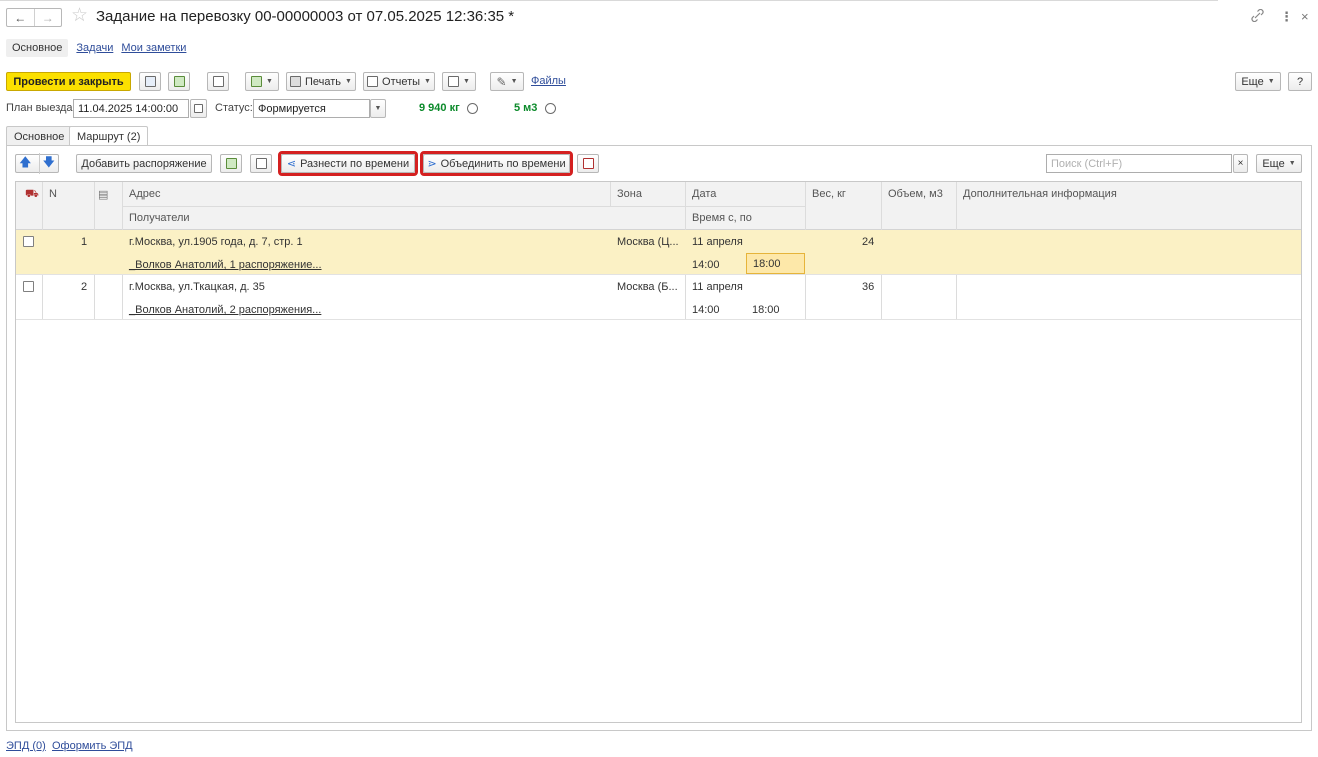 The image size is (1318, 757). I want to click on create-based-on-button: ▼, so click(262, 81).